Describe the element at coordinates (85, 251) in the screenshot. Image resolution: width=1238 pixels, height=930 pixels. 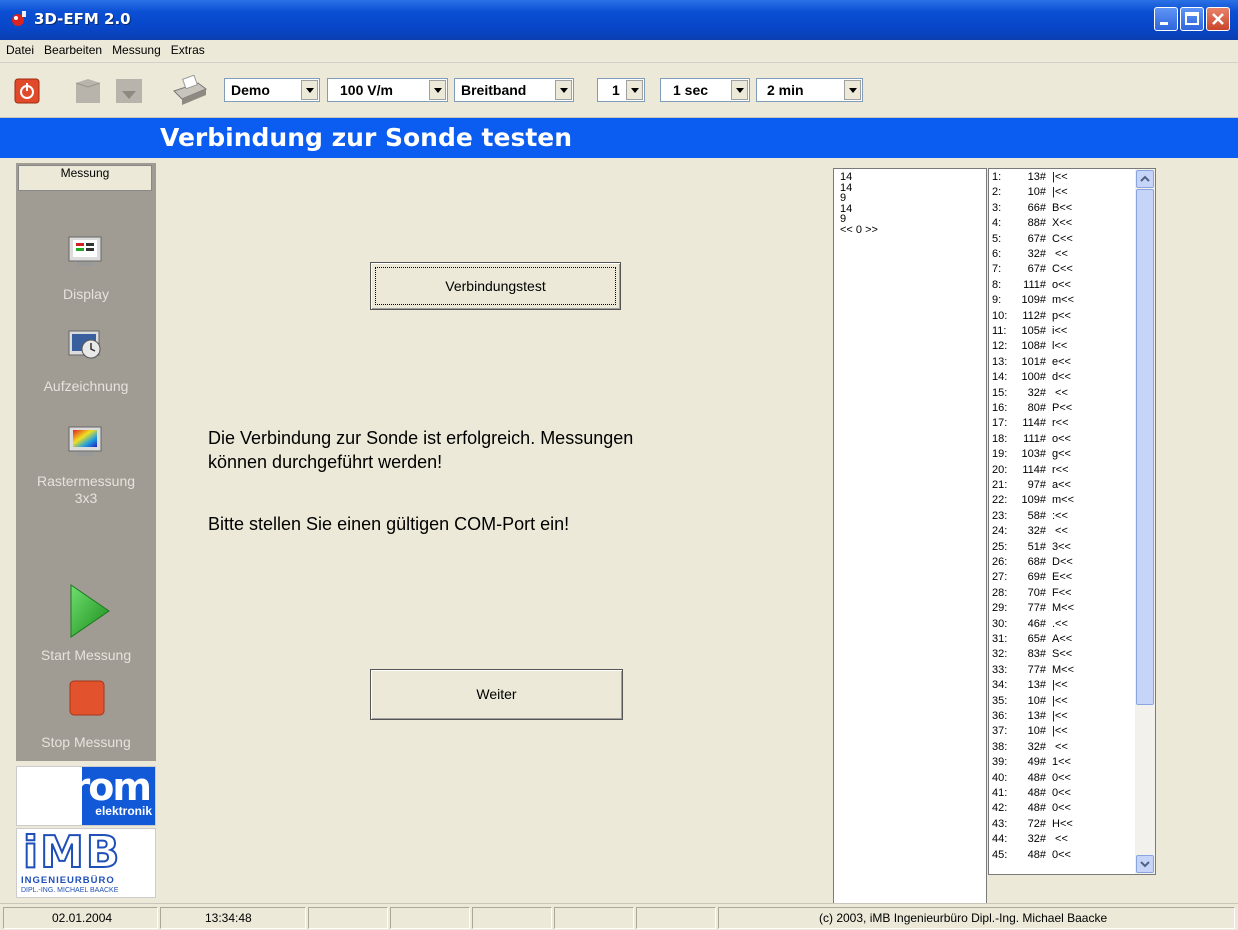
I see `display-icon` at that location.